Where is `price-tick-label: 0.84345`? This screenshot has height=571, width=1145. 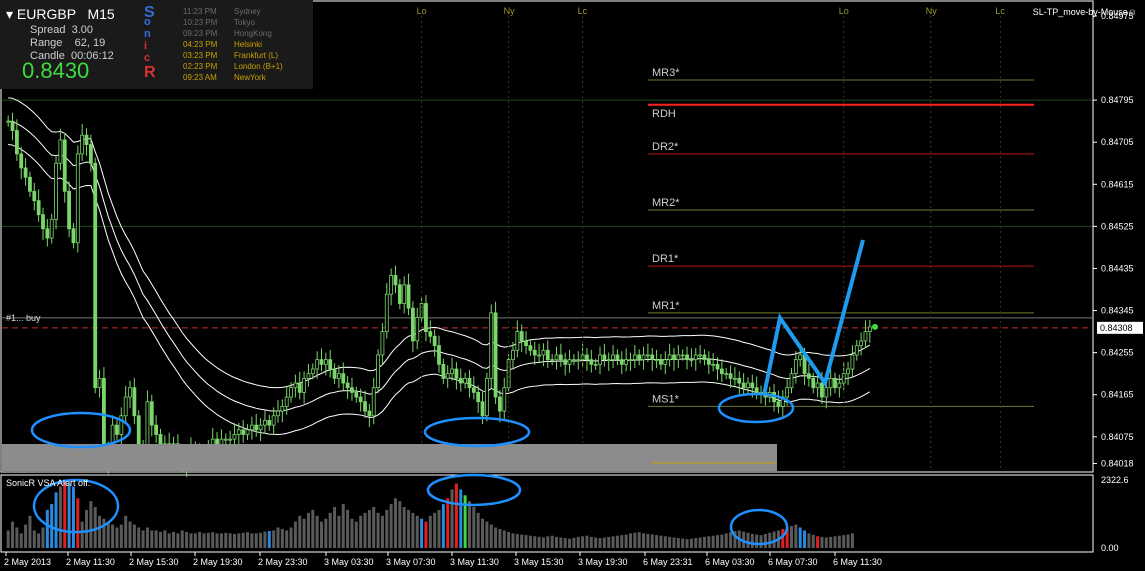
price-tick-label: 0.84345 is located at coordinates (1117, 311).